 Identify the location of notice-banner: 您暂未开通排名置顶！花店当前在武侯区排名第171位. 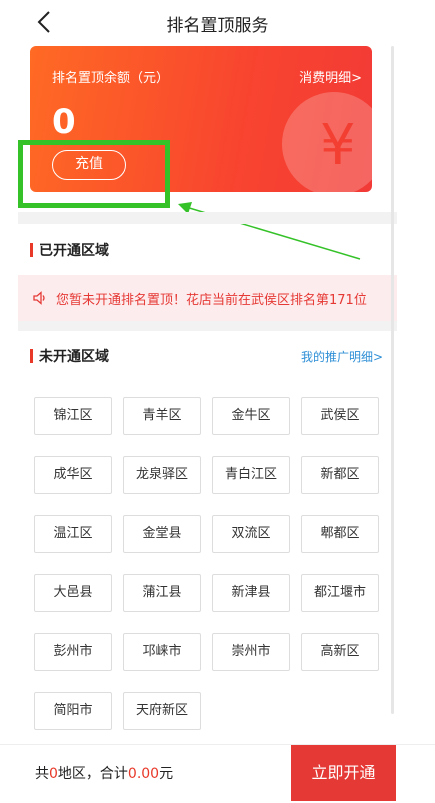
(207, 298).